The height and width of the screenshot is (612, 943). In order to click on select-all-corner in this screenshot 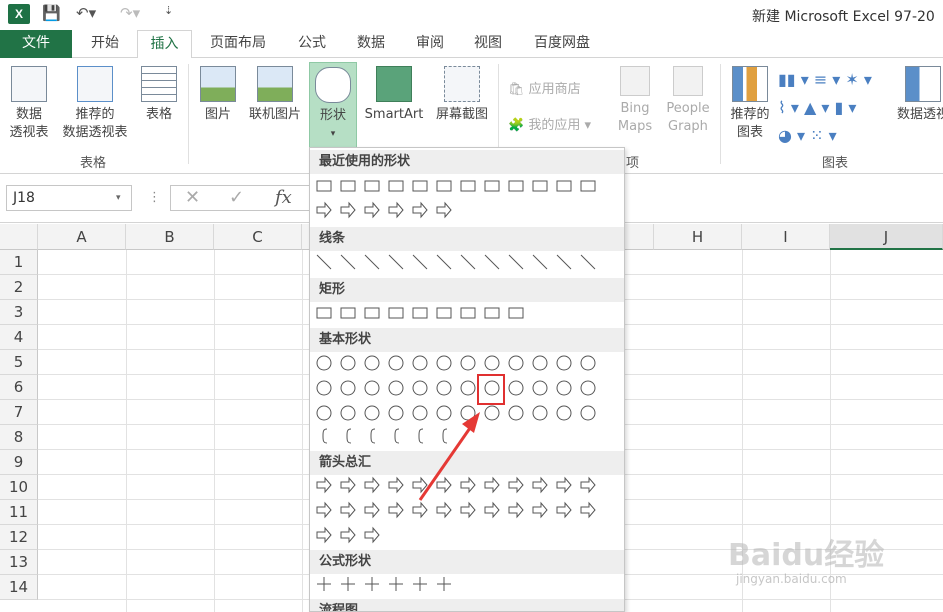, I will do `click(19, 237)`.